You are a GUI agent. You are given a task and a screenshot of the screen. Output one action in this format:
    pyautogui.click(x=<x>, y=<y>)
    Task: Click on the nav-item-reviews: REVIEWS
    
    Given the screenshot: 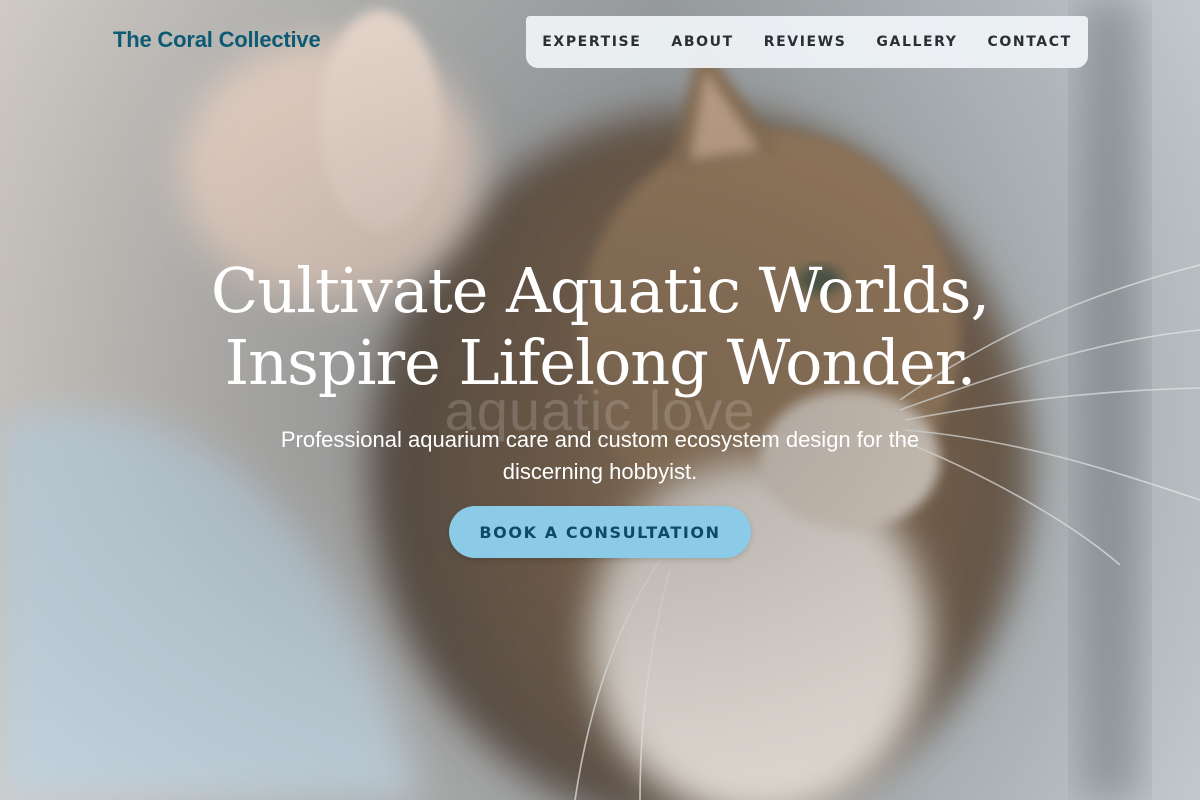 What is the action you would take?
    pyautogui.click(x=805, y=42)
    